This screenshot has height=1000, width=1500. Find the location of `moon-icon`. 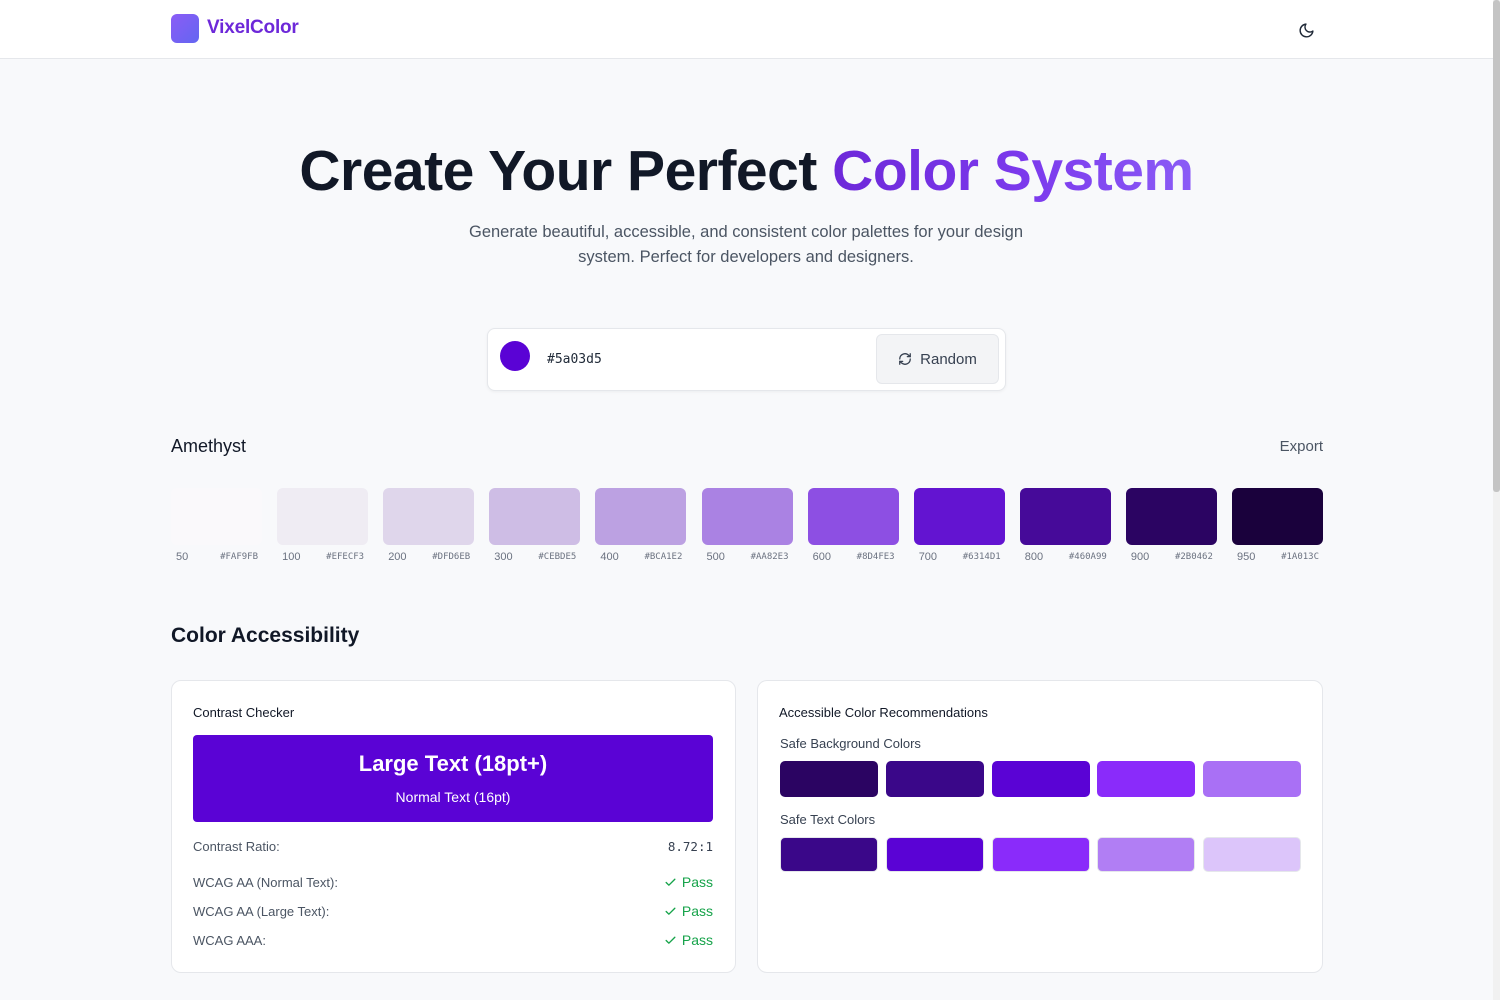

moon-icon is located at coordinates (1306, 29).